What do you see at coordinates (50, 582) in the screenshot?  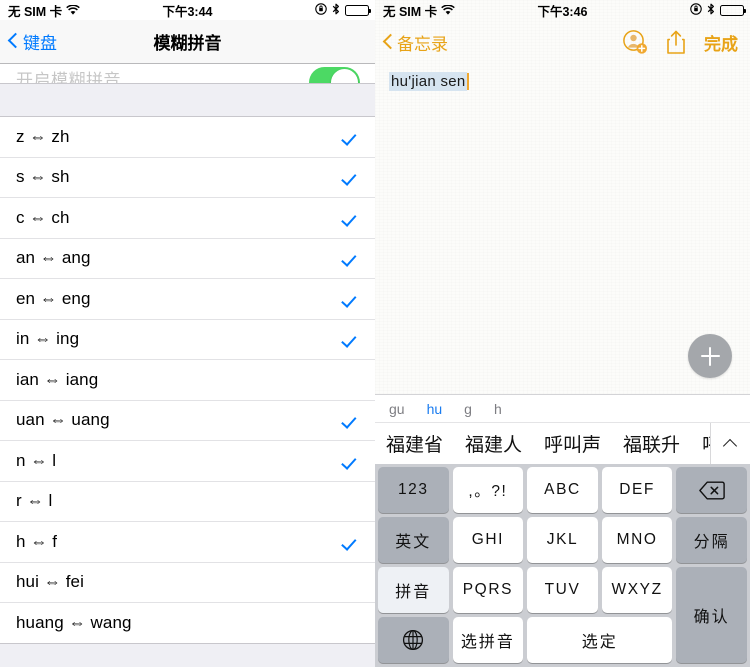 I see `fuzzy-pinyin-row-label: hui ⇔ fei` at bounding box center [50, 582].